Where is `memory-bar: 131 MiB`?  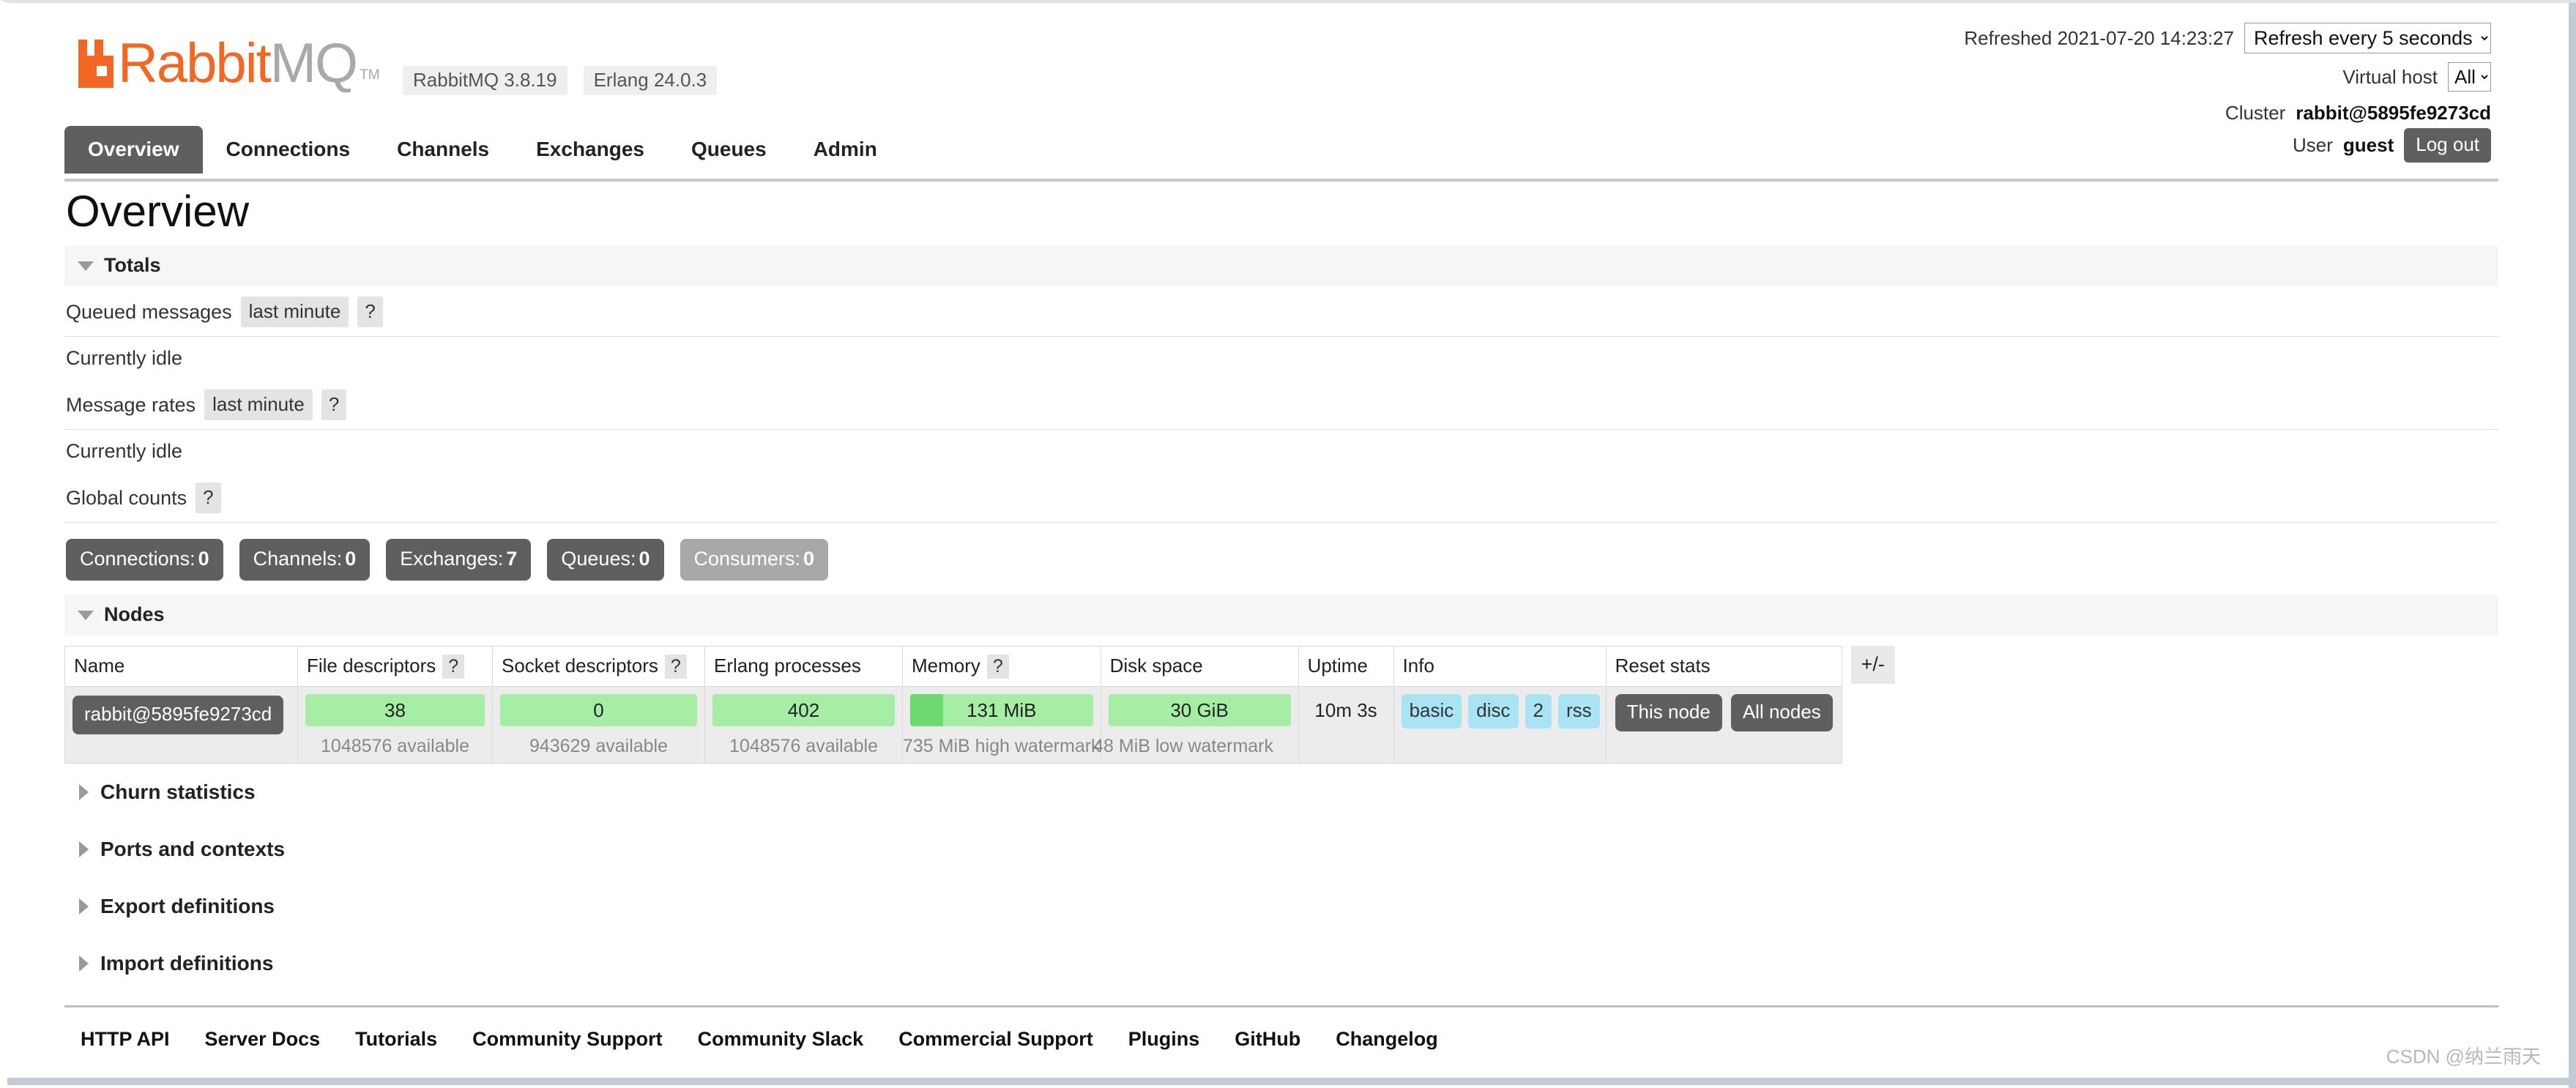
memory-bar: 131 MiB is located at coordinates (1001, 710).